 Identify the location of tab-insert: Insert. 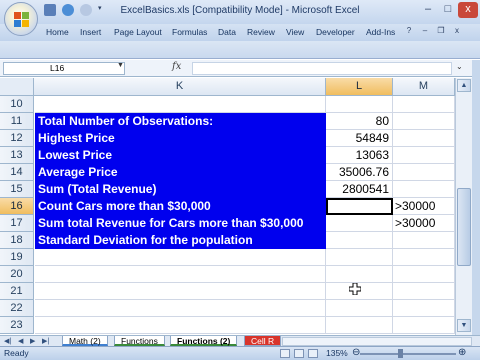
(90, 32).